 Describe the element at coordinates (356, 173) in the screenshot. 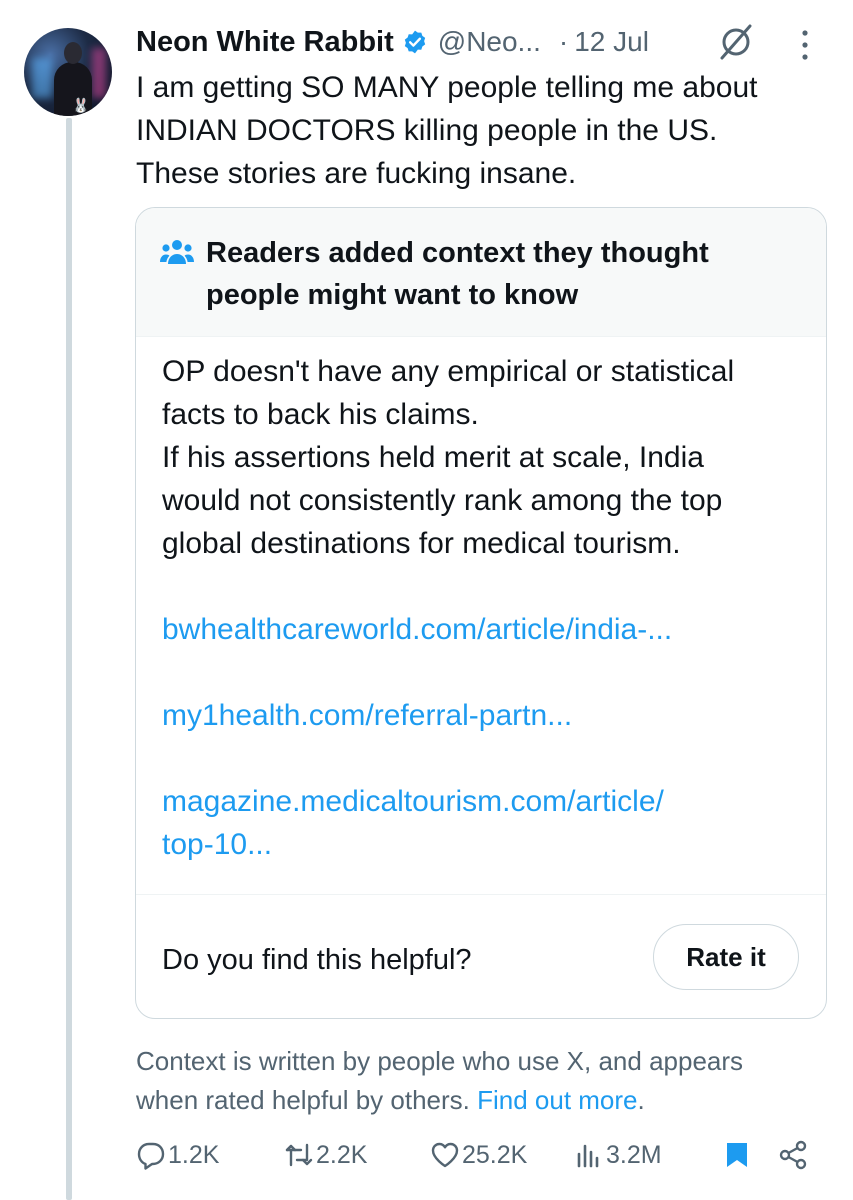

I see `tweet-text-line: These stories are fucking insane.` at that location.